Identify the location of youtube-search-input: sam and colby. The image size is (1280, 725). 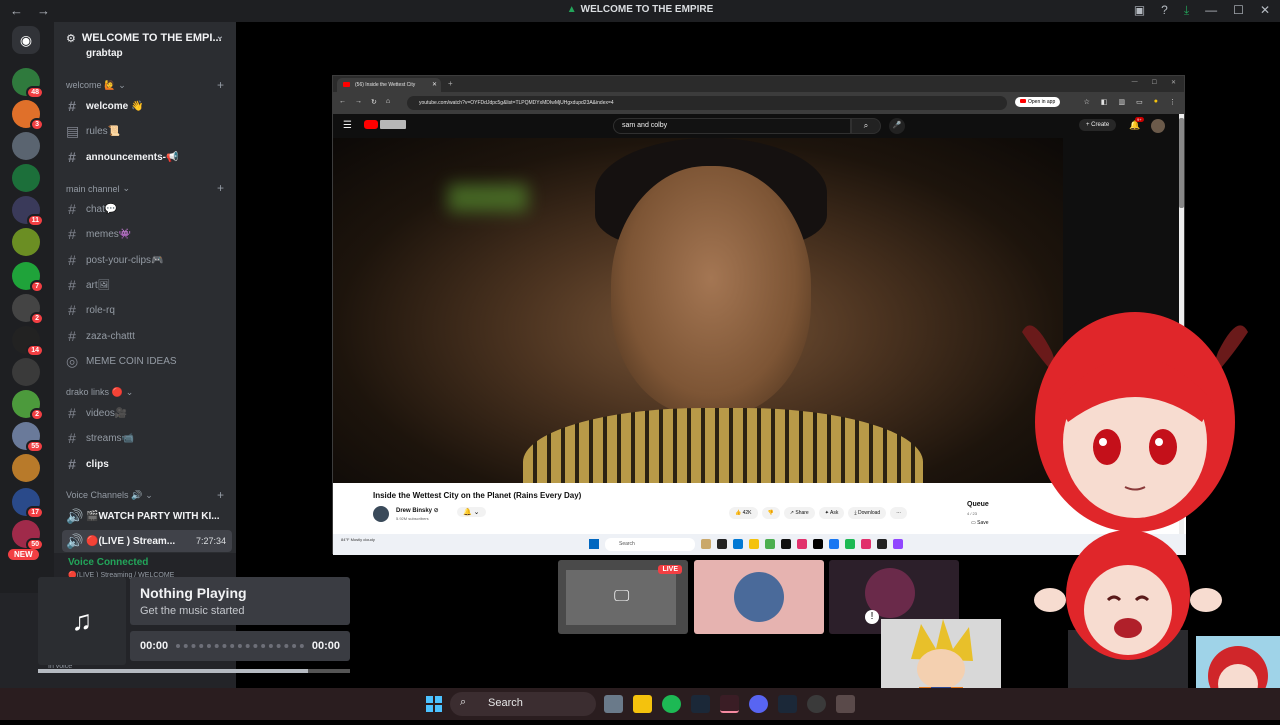
(732, 126).